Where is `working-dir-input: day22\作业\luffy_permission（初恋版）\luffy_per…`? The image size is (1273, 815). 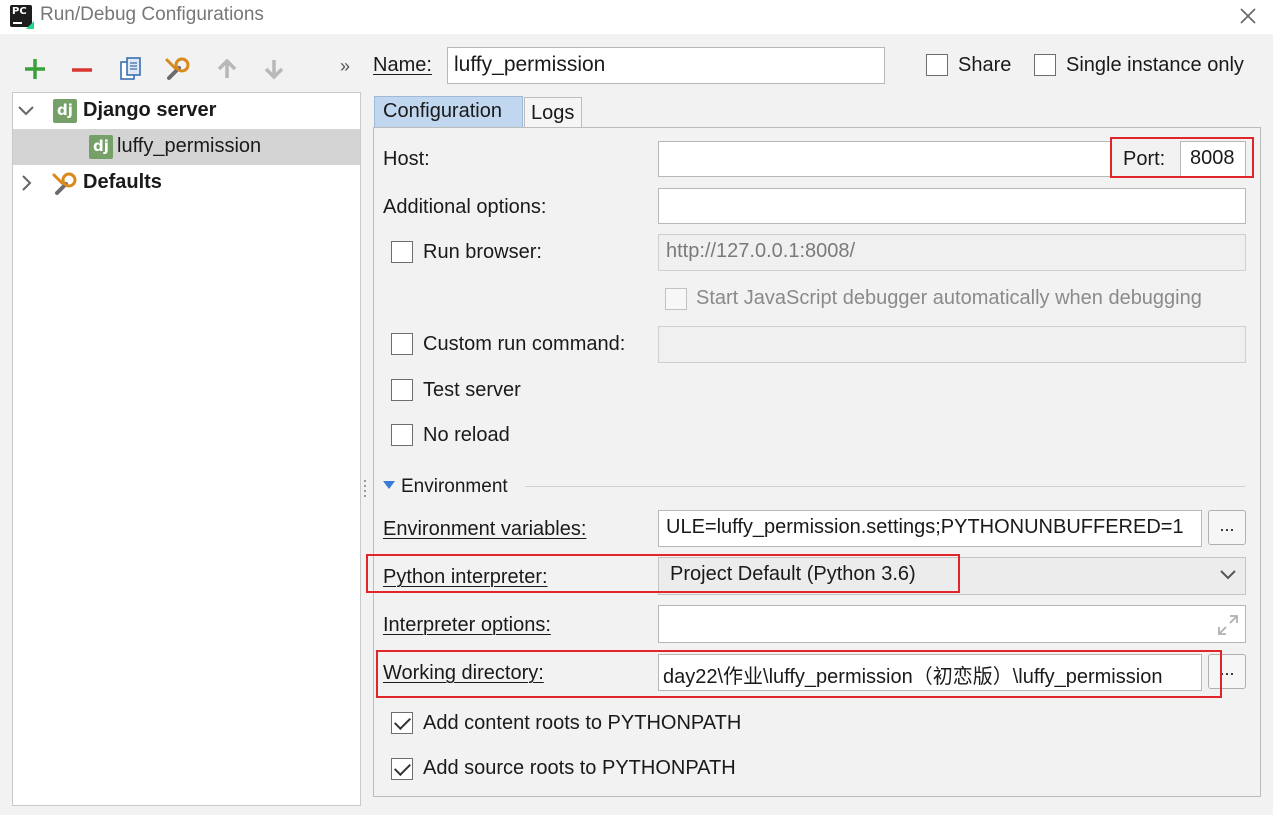
working-dir-input: day22\作业\luffy_permission（初恋版）\luffy_per… is located at coordinates (930, 672).